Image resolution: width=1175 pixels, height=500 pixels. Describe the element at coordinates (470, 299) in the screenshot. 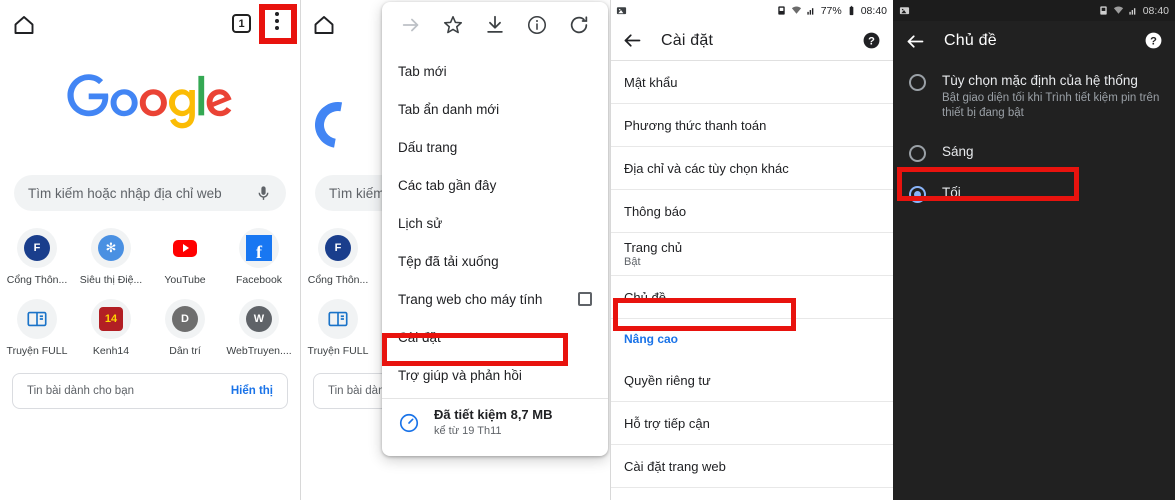

I see `menu-item-label: Trang web cho máy tính` at that location.